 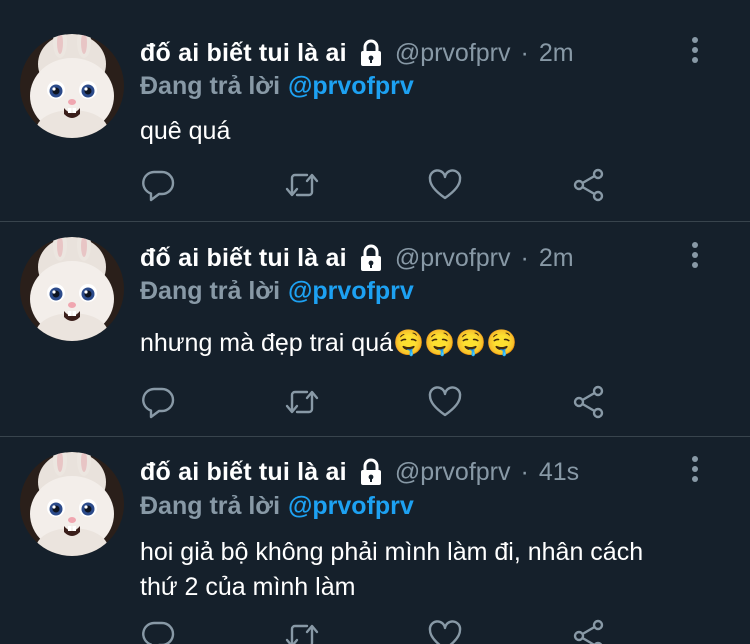 What do you see at coordinates (329, 343) in the screenshot?
I see `tweet-text: nhưng mà đẹp trai quá🤤🤤🤤🤤` at bounding box center [329, 343].